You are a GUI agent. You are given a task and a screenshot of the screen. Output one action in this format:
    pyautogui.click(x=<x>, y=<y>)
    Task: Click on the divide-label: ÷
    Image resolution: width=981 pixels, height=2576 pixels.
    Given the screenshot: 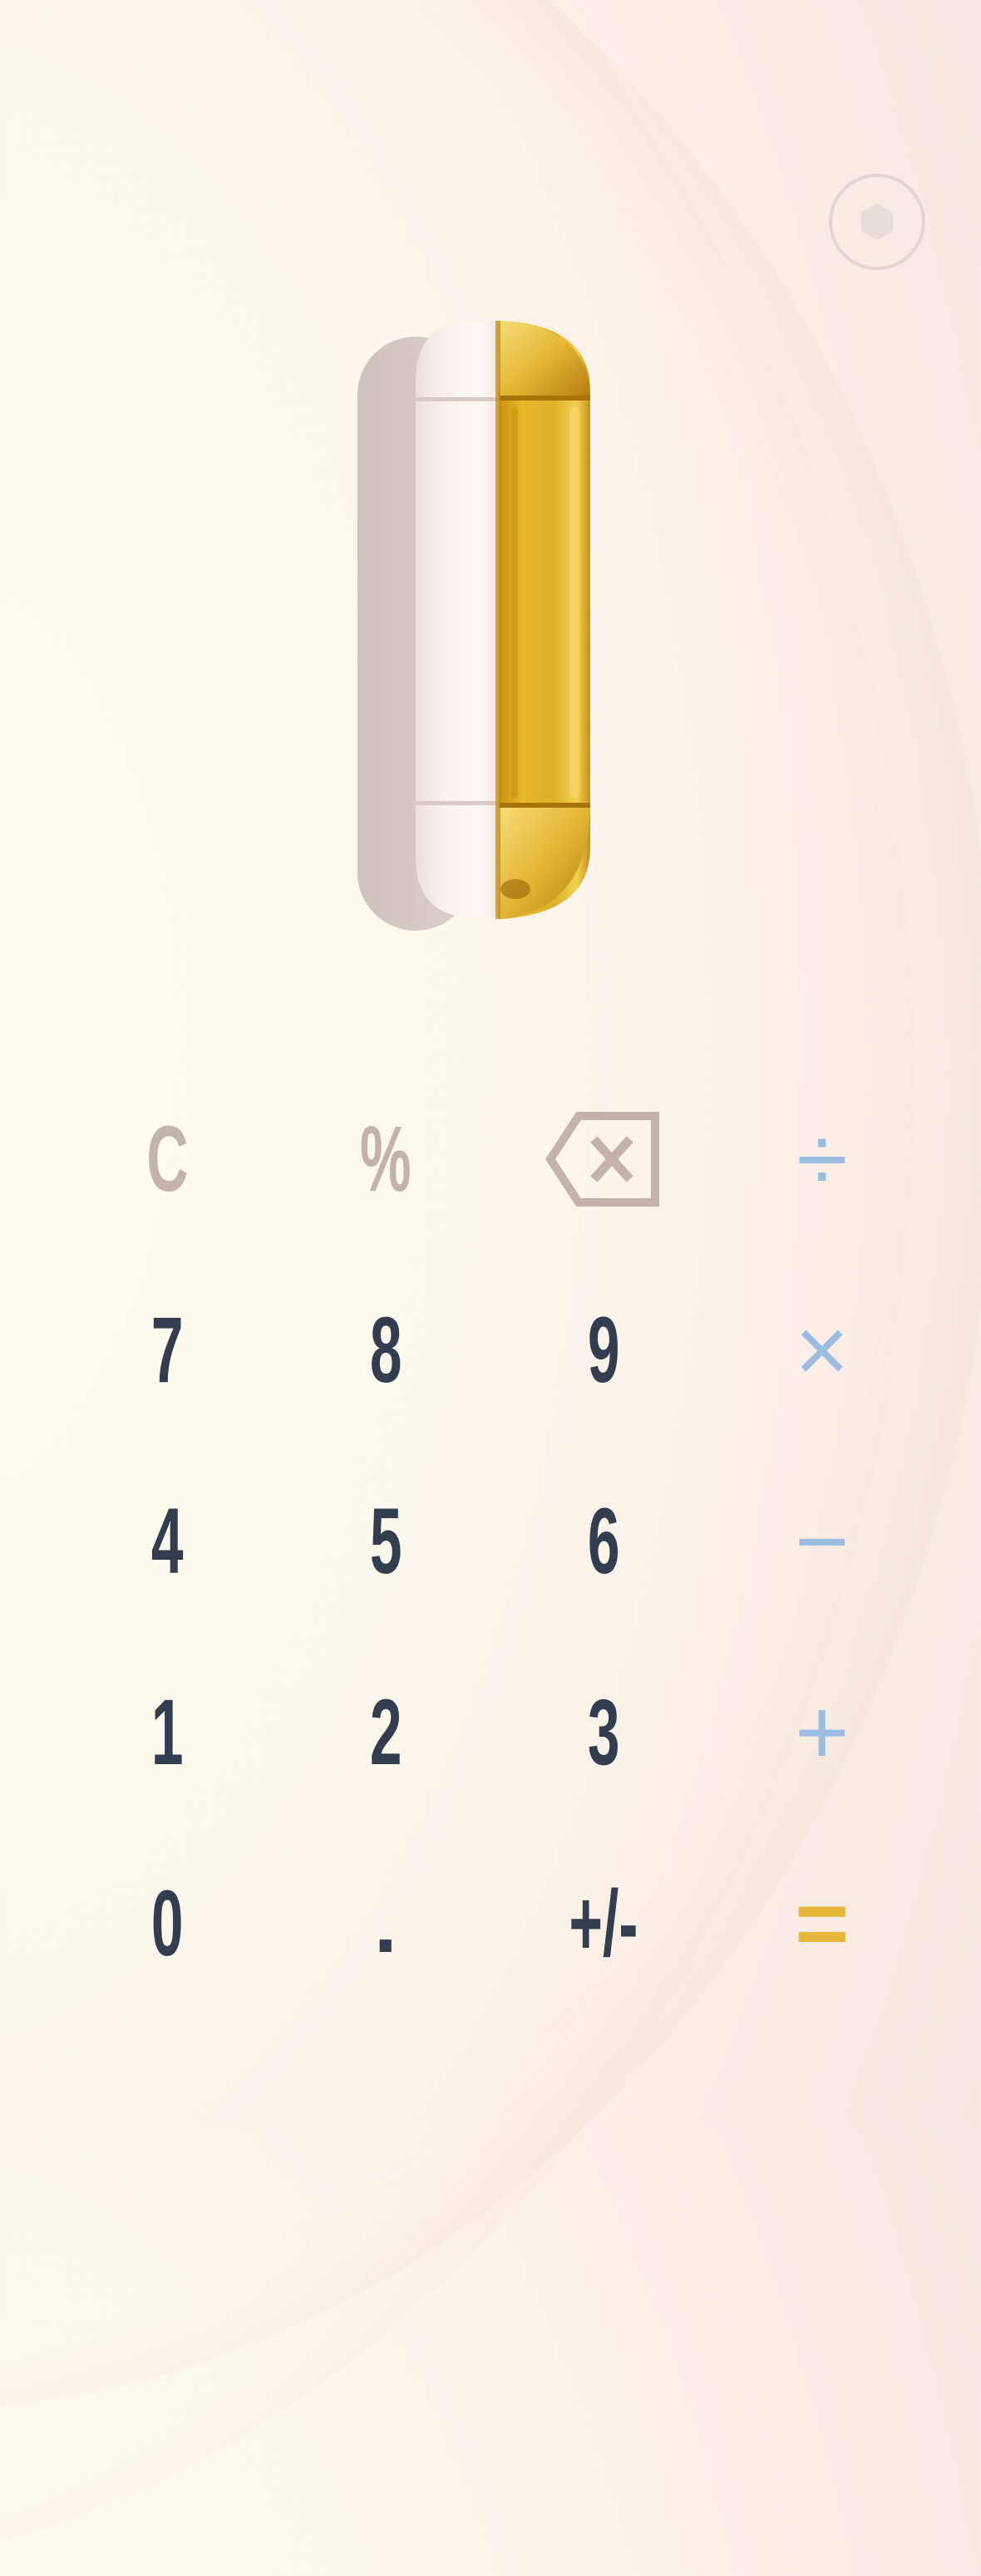 What is the action you would take?
    pyautogui.click(x=822, y=1159)
    